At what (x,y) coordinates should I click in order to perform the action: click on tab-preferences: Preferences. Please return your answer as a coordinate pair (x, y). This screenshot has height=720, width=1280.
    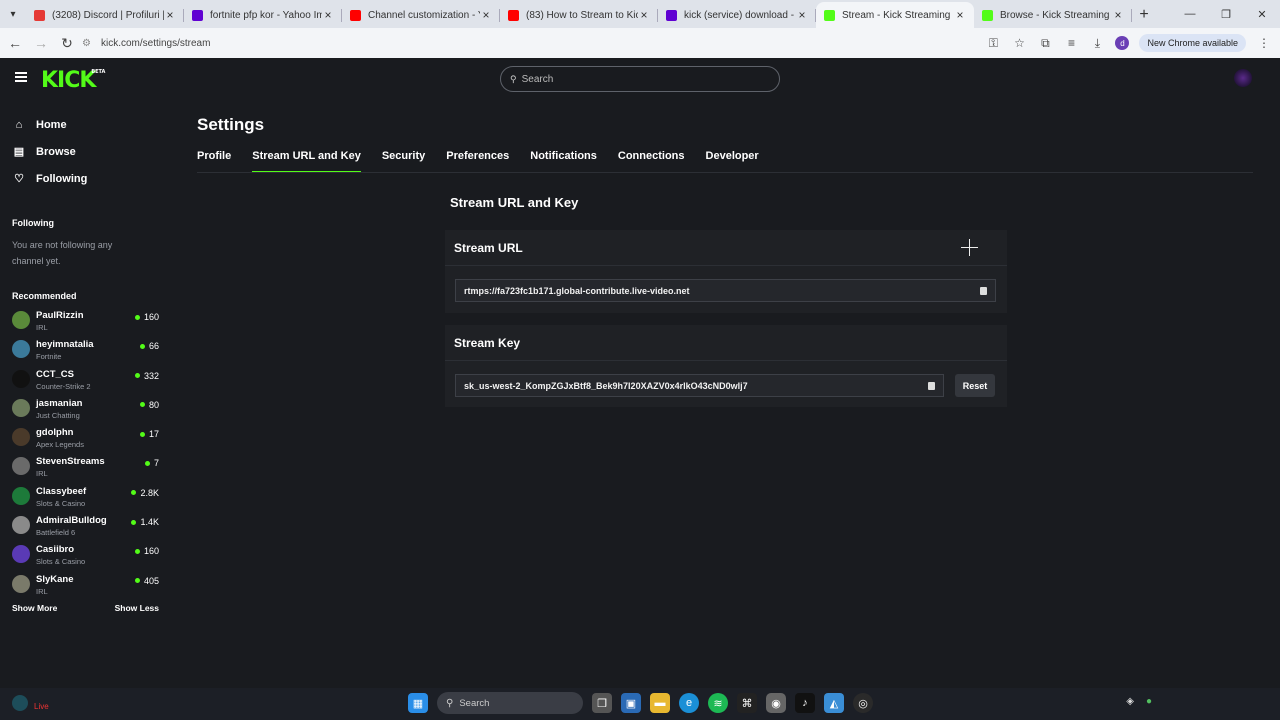
    Looking at the image, I should click on (477, 161).